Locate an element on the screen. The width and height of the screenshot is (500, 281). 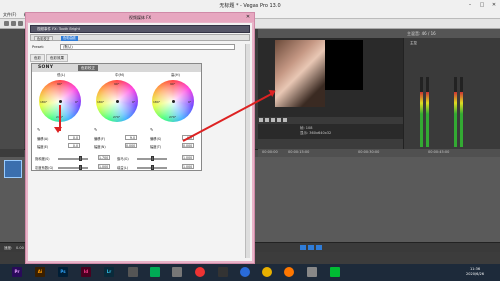
left-dock is located at coordinates (12, 89).